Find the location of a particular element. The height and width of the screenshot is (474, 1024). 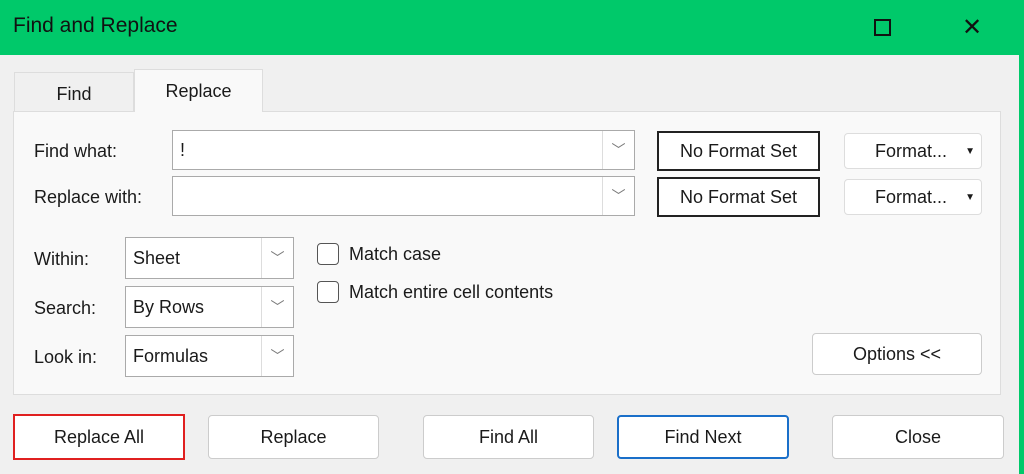

replace-format-button: Format... ▼ is located at coordinates (913, 197).